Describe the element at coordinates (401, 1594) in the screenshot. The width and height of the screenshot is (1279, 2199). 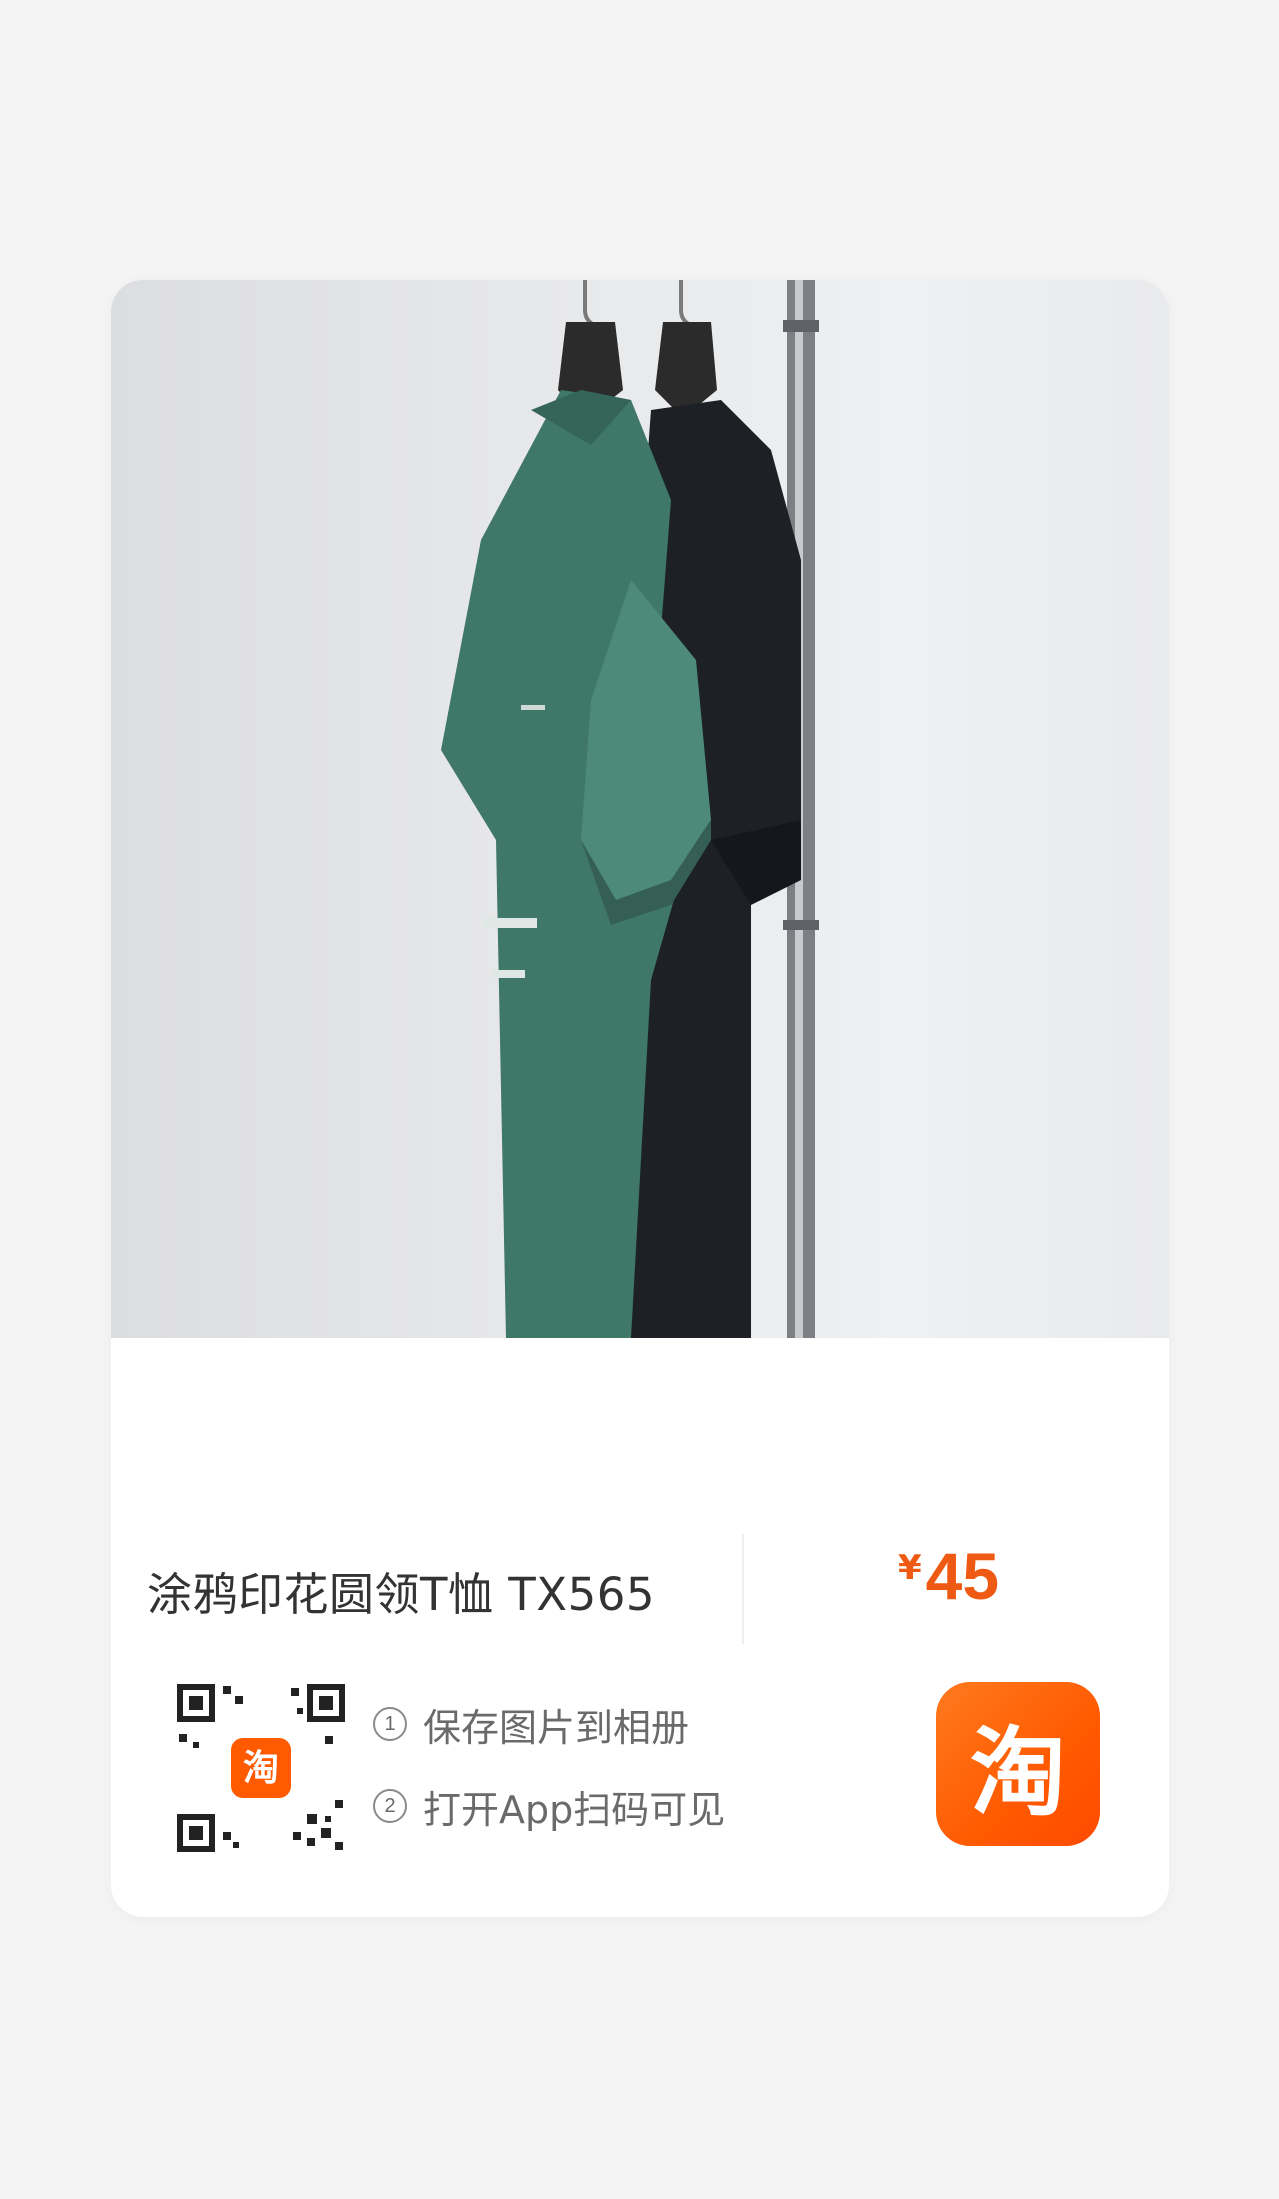
I see `product-title: 涂鸦印花圆领T恤 TX565` at that location.